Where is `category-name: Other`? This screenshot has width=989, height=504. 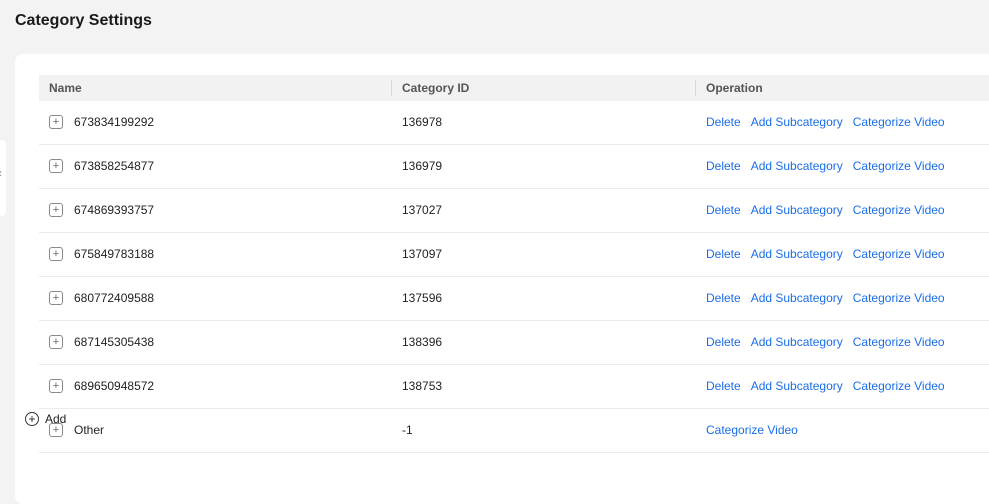
category-name: Other is located at coordinates (89, 430).